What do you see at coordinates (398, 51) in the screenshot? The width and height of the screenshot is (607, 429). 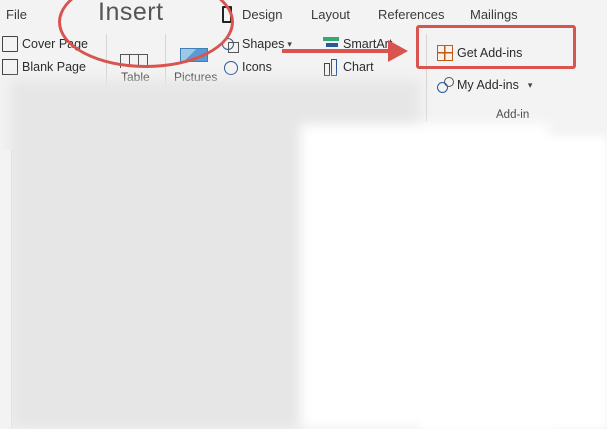 I see `annotation-arrow-head` at bounding box center [398, 51].